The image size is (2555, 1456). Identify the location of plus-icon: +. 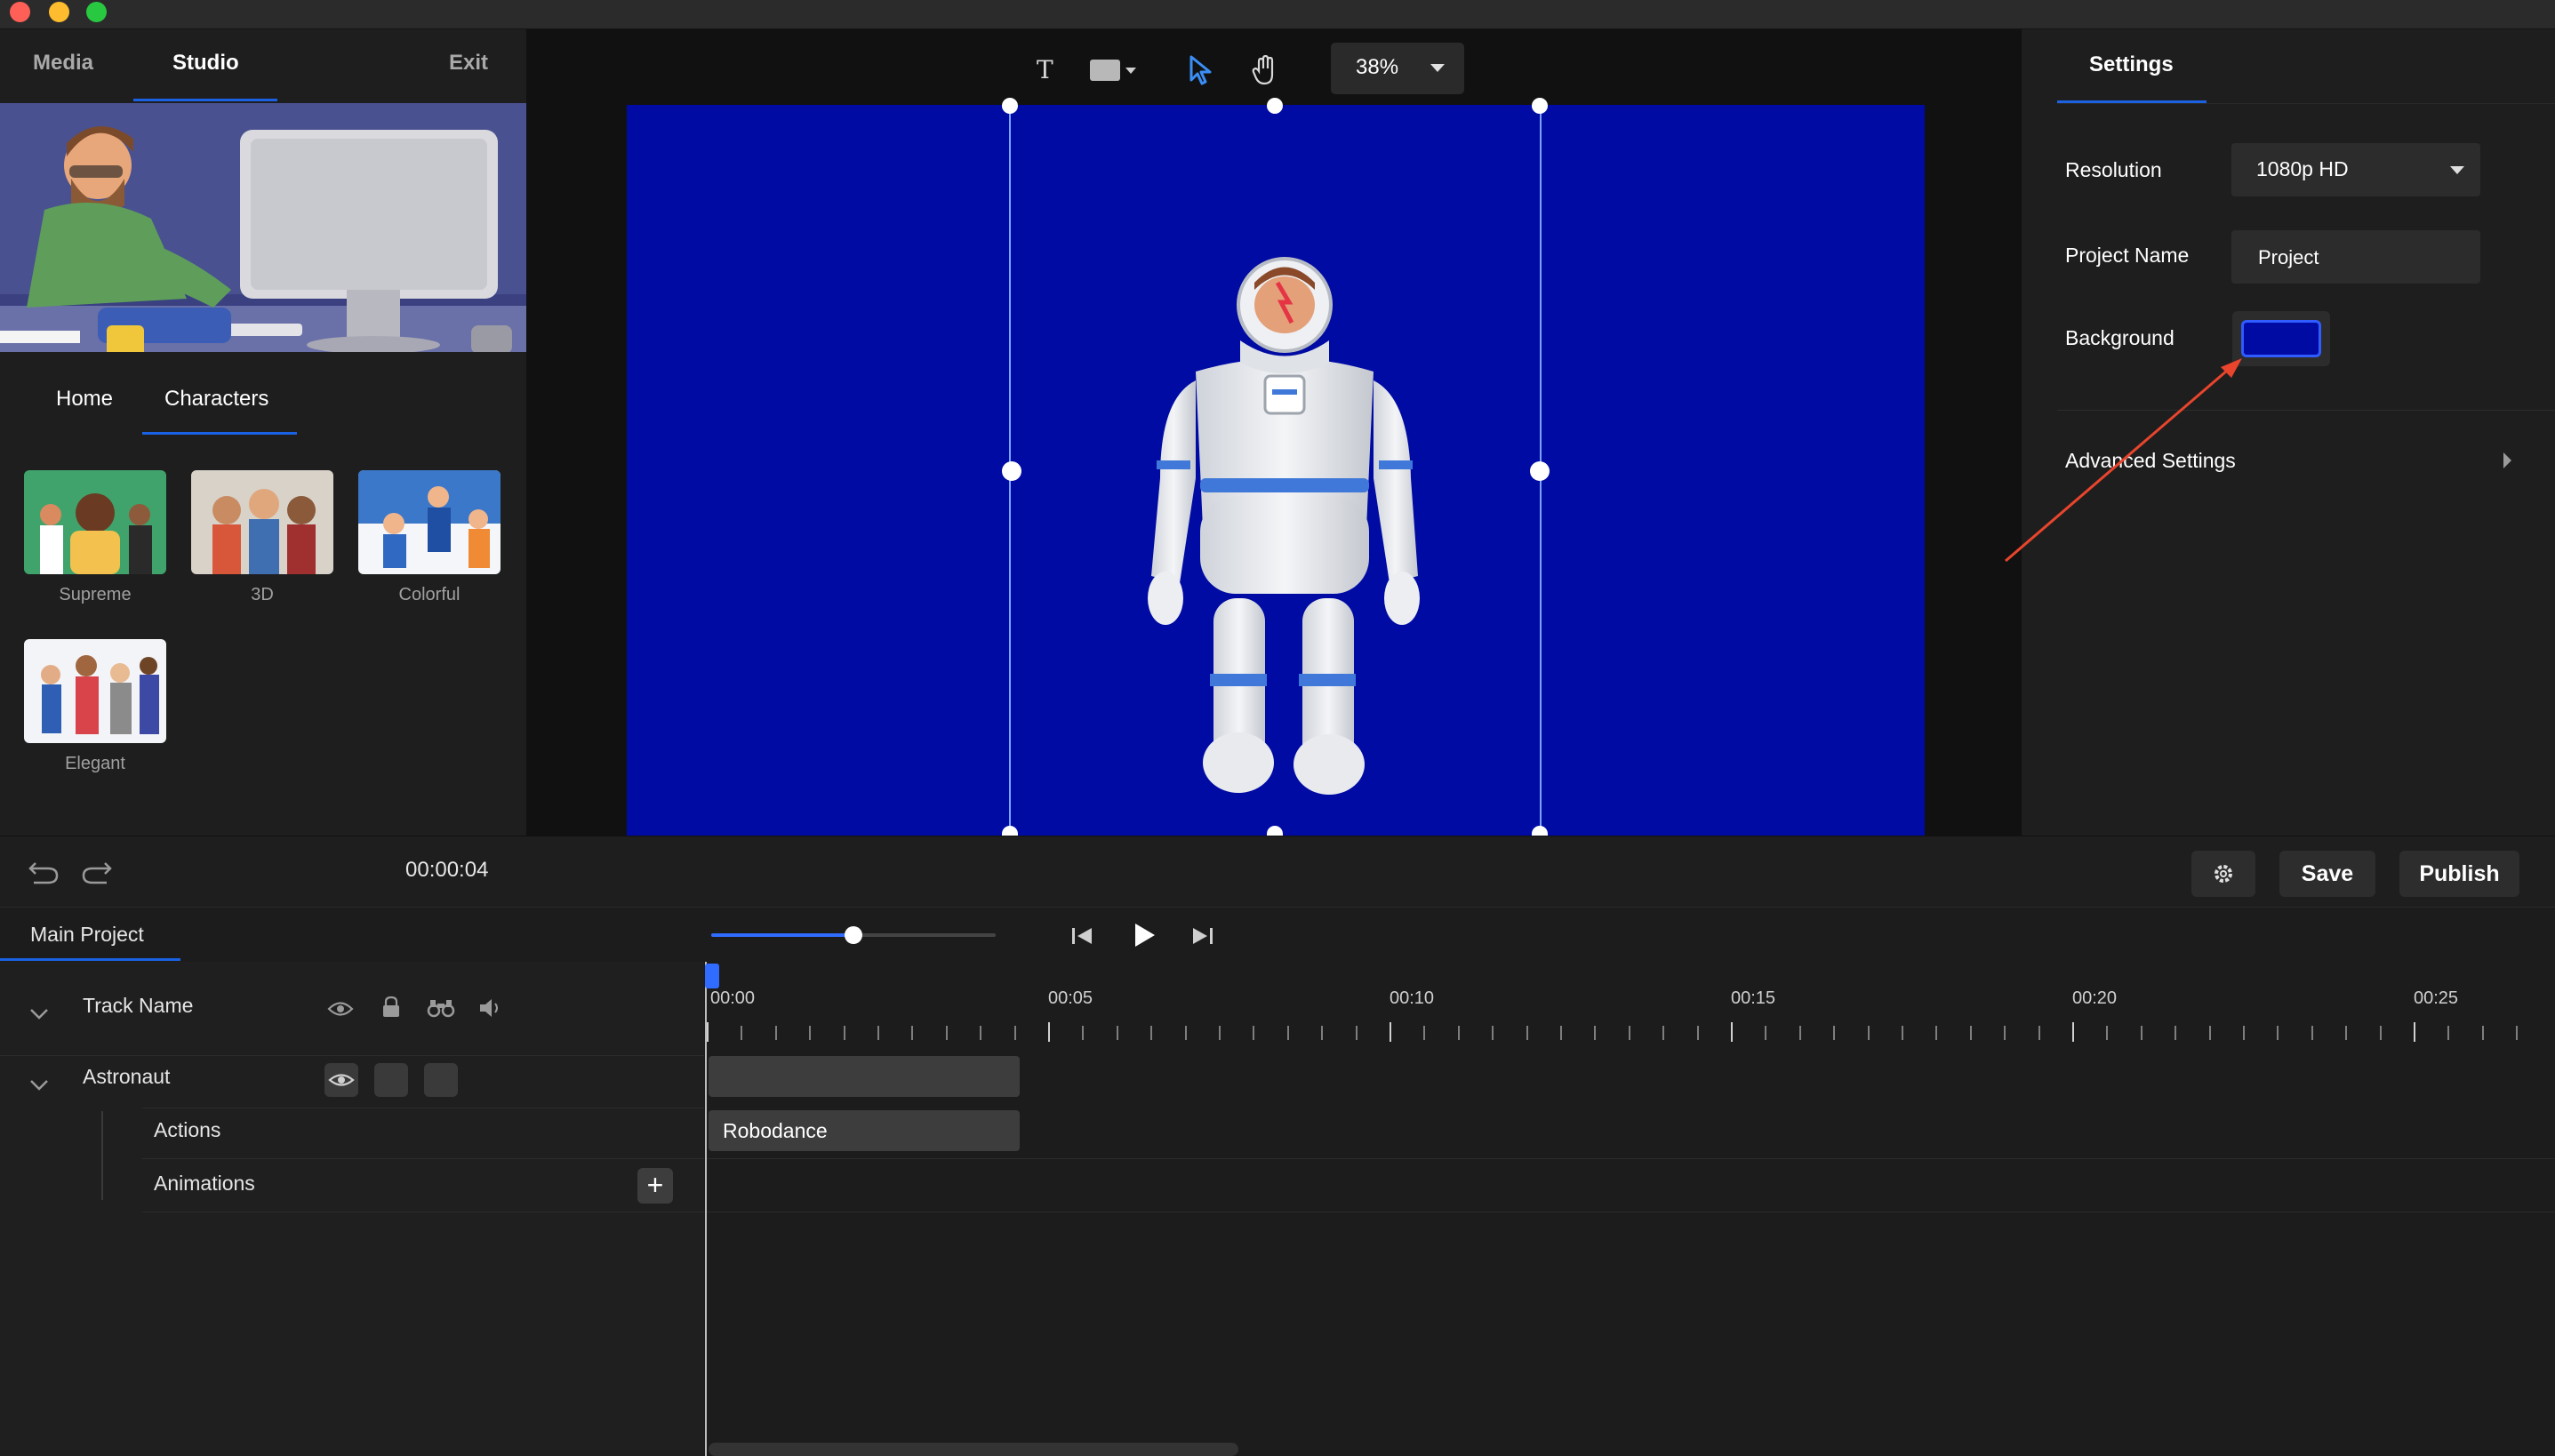
(655, 1185).